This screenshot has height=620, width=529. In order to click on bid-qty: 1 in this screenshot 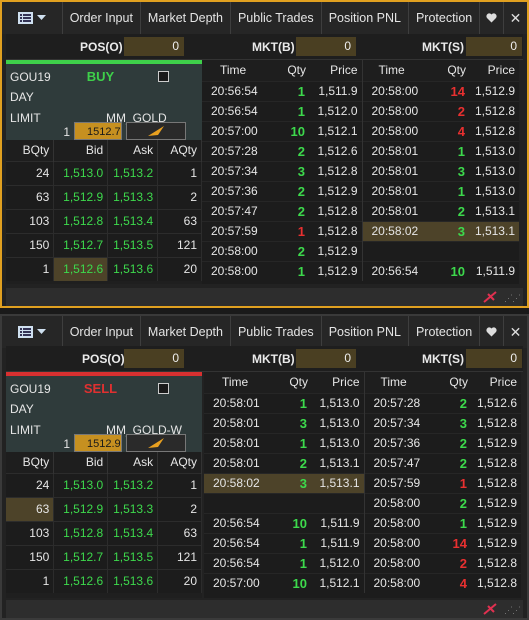, I will do `click(30, 268)`.